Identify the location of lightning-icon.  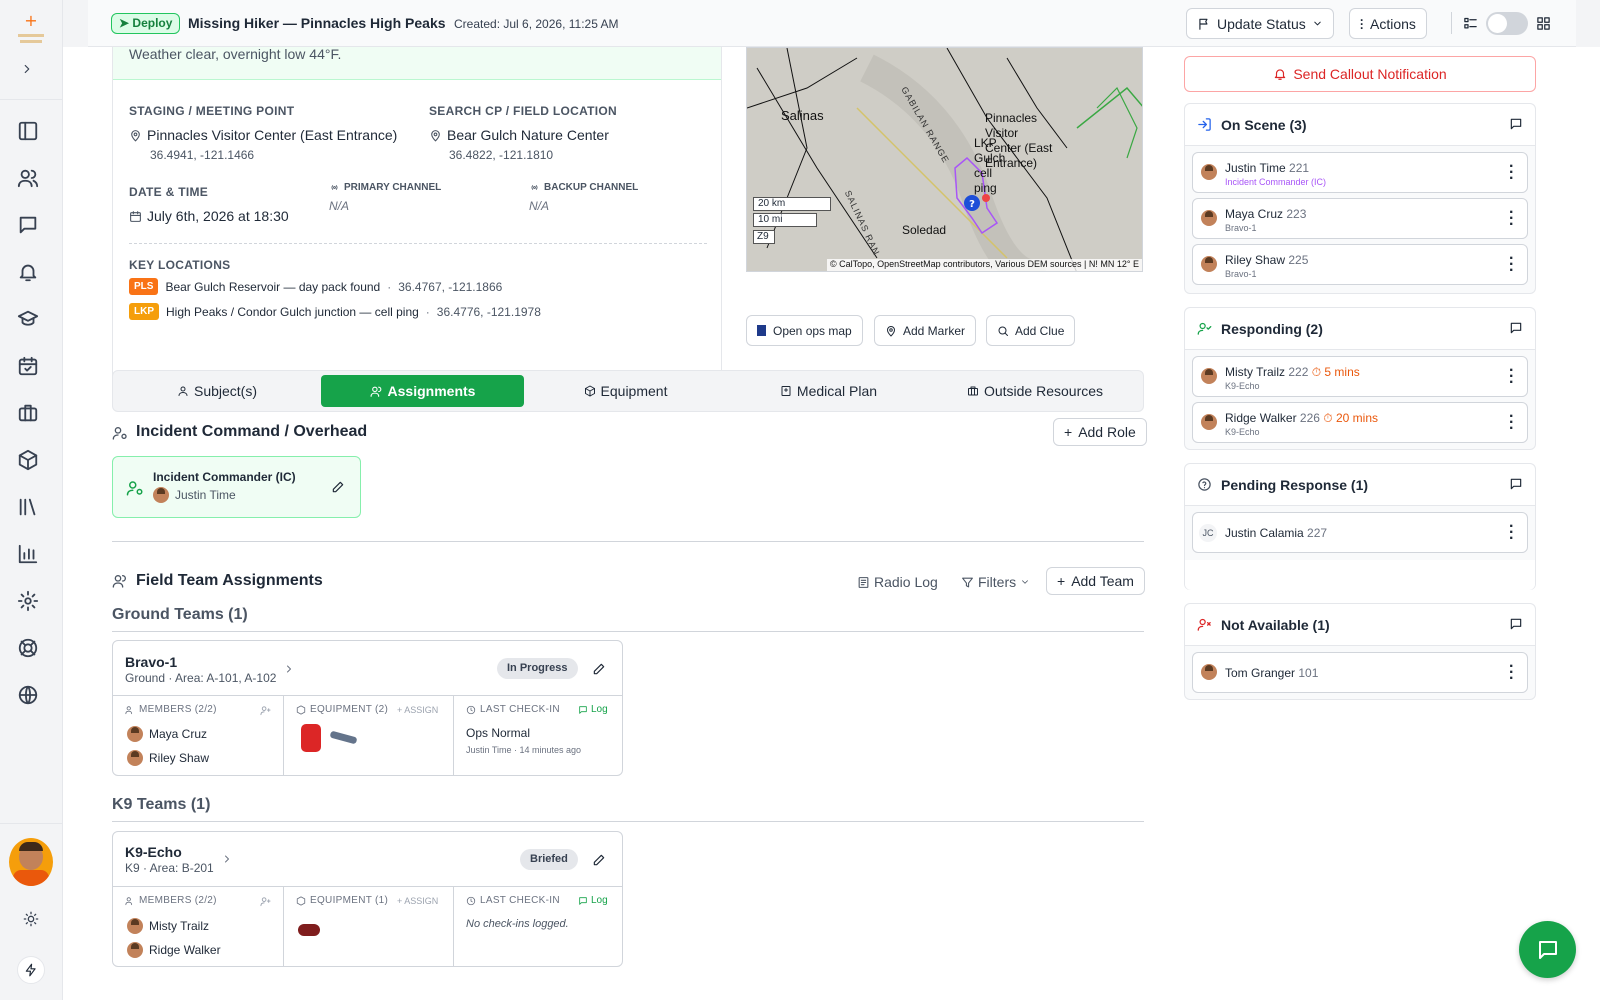
(31, 970).